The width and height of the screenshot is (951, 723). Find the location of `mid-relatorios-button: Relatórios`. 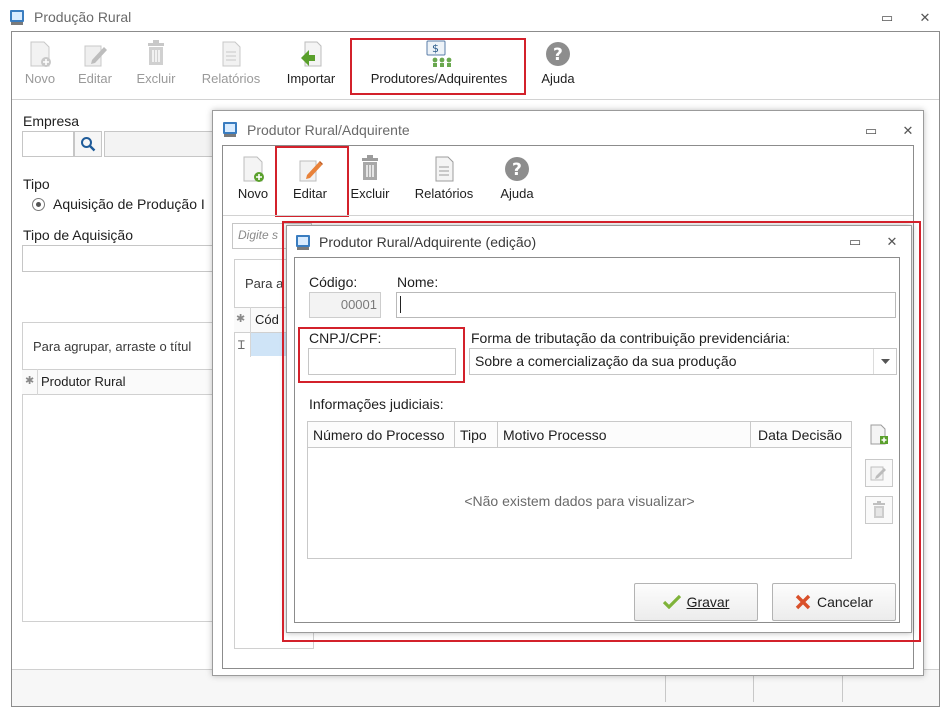

mid-relatorios-button: Relatórios is located at coordinates (444, 178).